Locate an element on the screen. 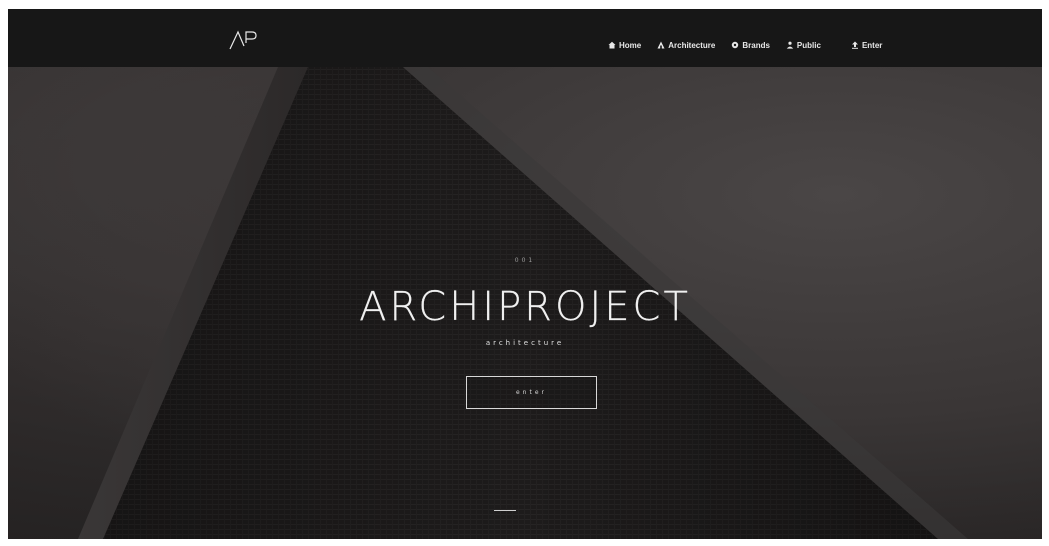  enter-button: enter is located at coordinates (531, 392).